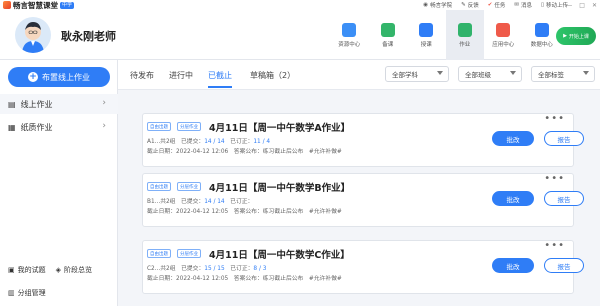 This screenshot has width=600, height=306. I want to click on start-class-button: ▶ 开始上课, so click(576, 36).